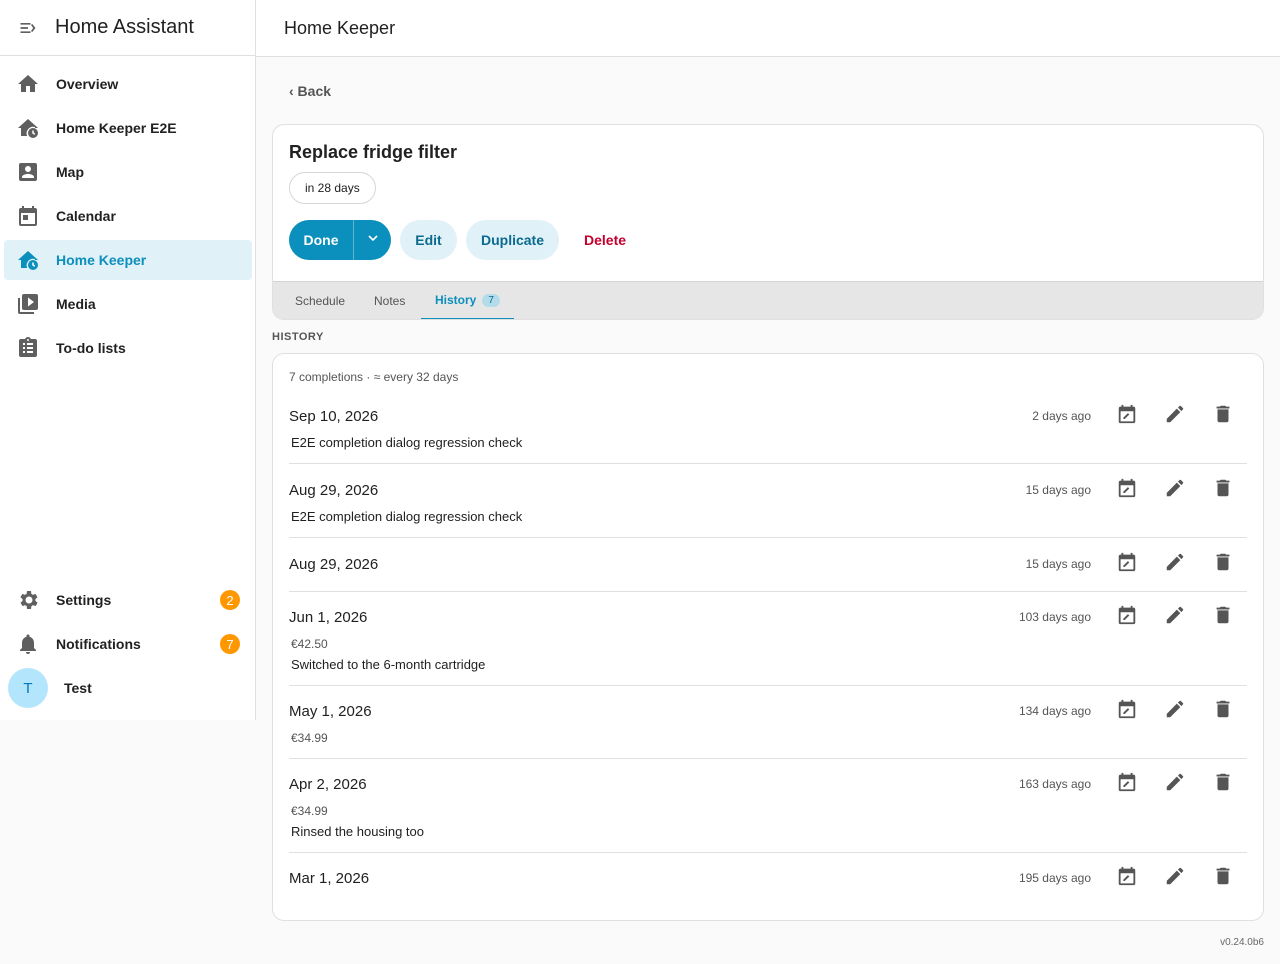 The height and width of the screenshot is (964, 1280). What do you see at coordinates (78, 688) in the screenshot?
I see `user-name: Test` at bounding box center [78, 688].